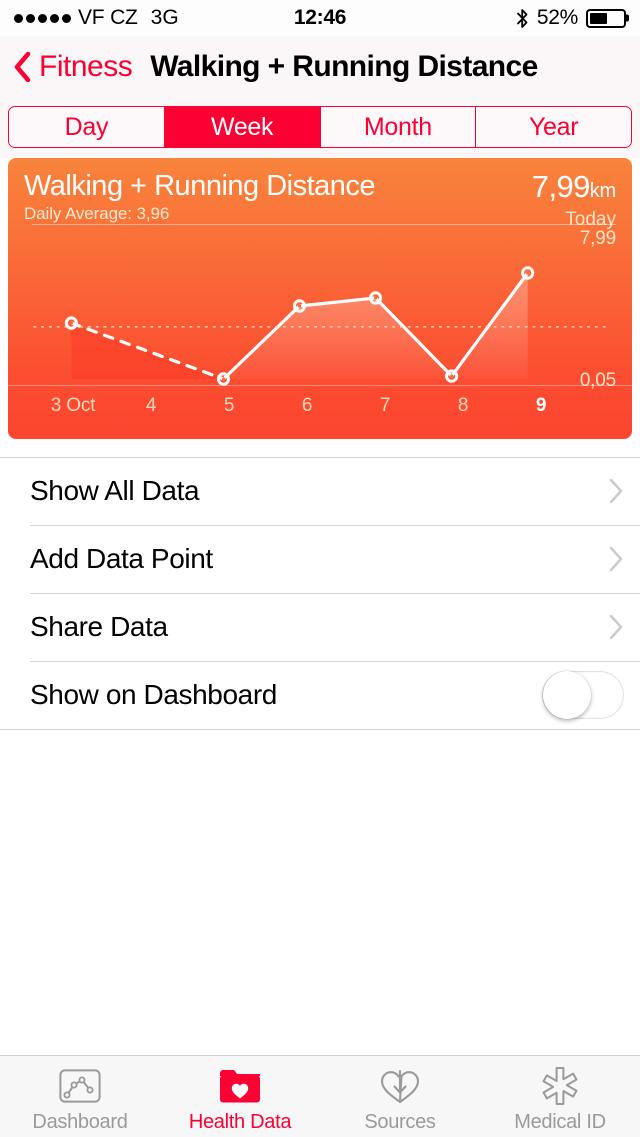  Describe the element at coordinates (99, 626) in the screenshot. I see `list-item-label: Share Data` at that location.